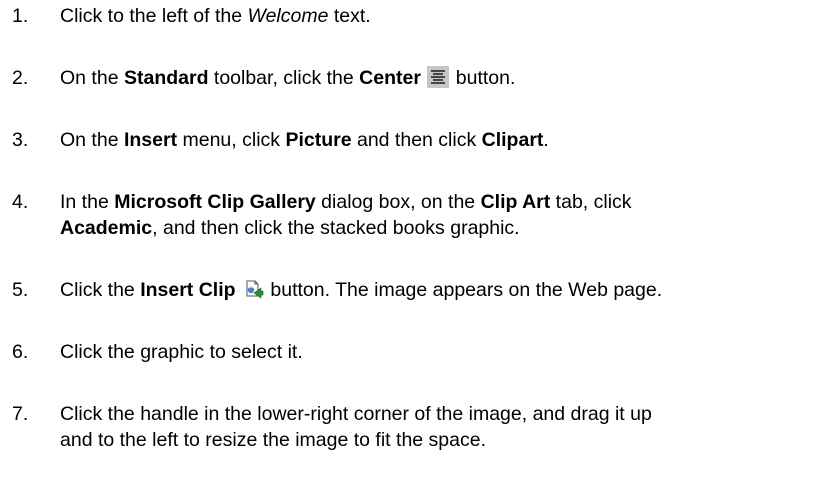 This screenshot has height=478, width=840. What do you see at coordinates (390, 78) in the screenshot?
I see `bold-center: Center` at bounding box center [390, 78].